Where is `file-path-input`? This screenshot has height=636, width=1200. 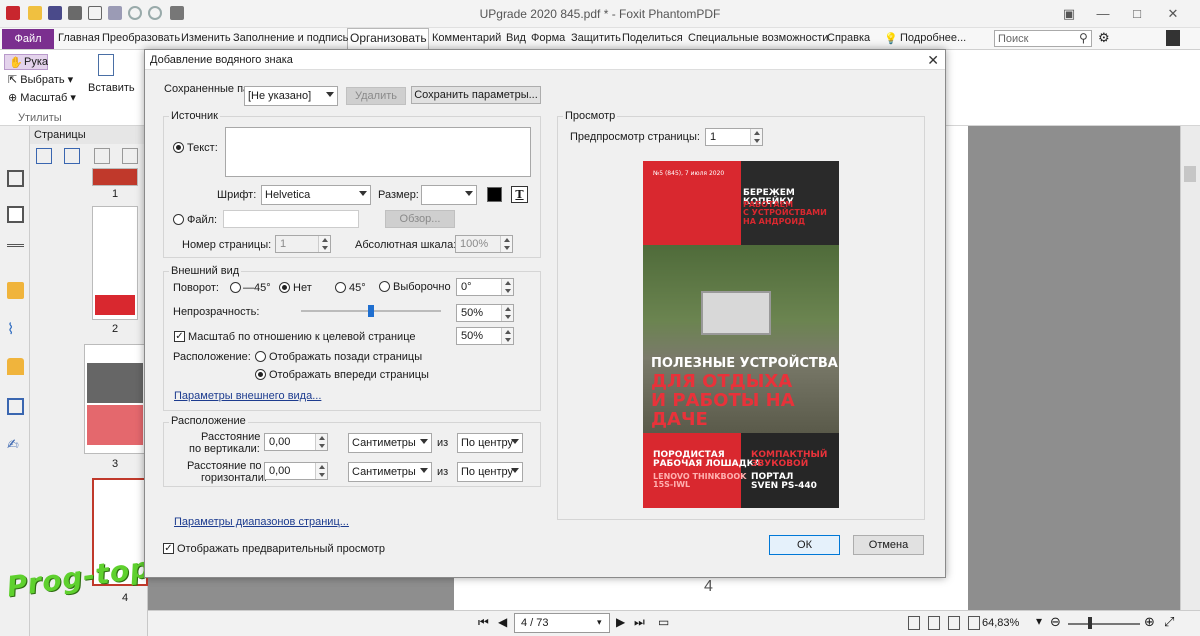
file-path-input is located at coordinates (291, 219).